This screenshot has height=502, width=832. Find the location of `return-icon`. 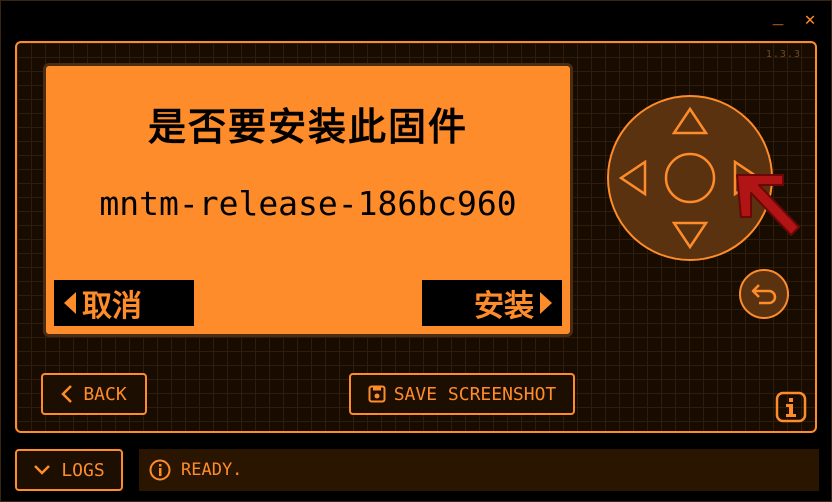

return-icon is located at coordinates (764, 294).